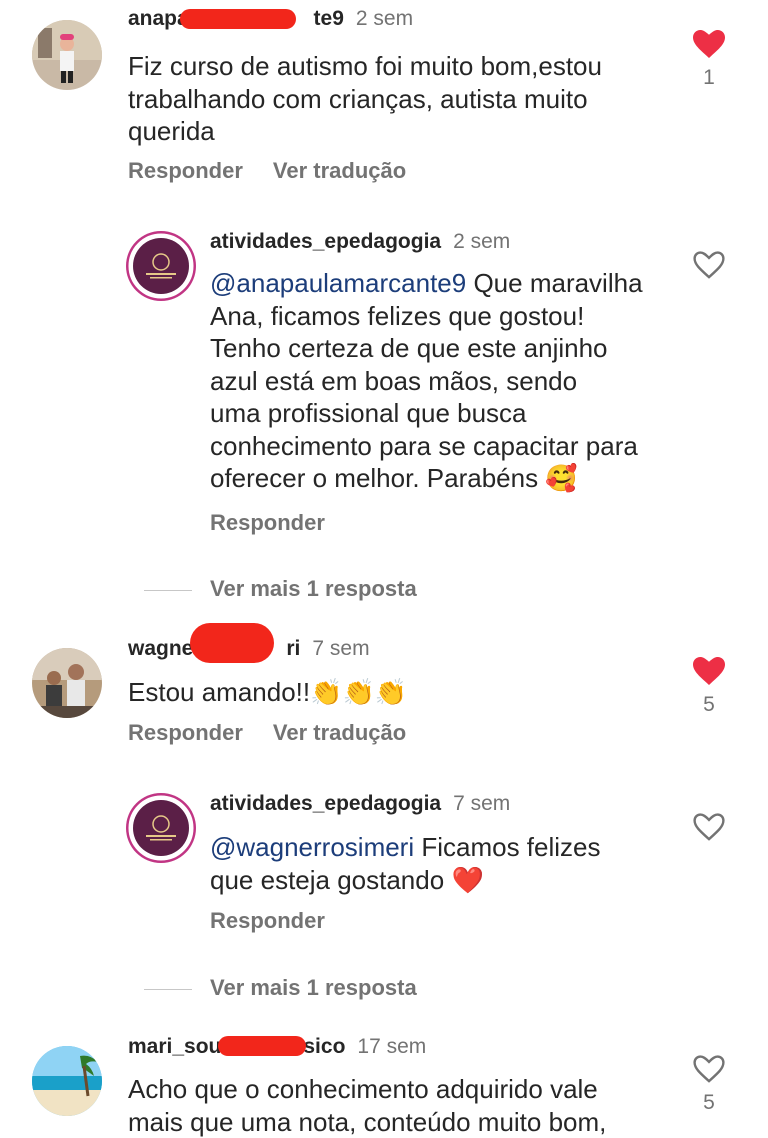  Describe the element at coordinates (359, 692) in the screenshot. I see `clapping-hands-icon: 👏👏👏` at that location.